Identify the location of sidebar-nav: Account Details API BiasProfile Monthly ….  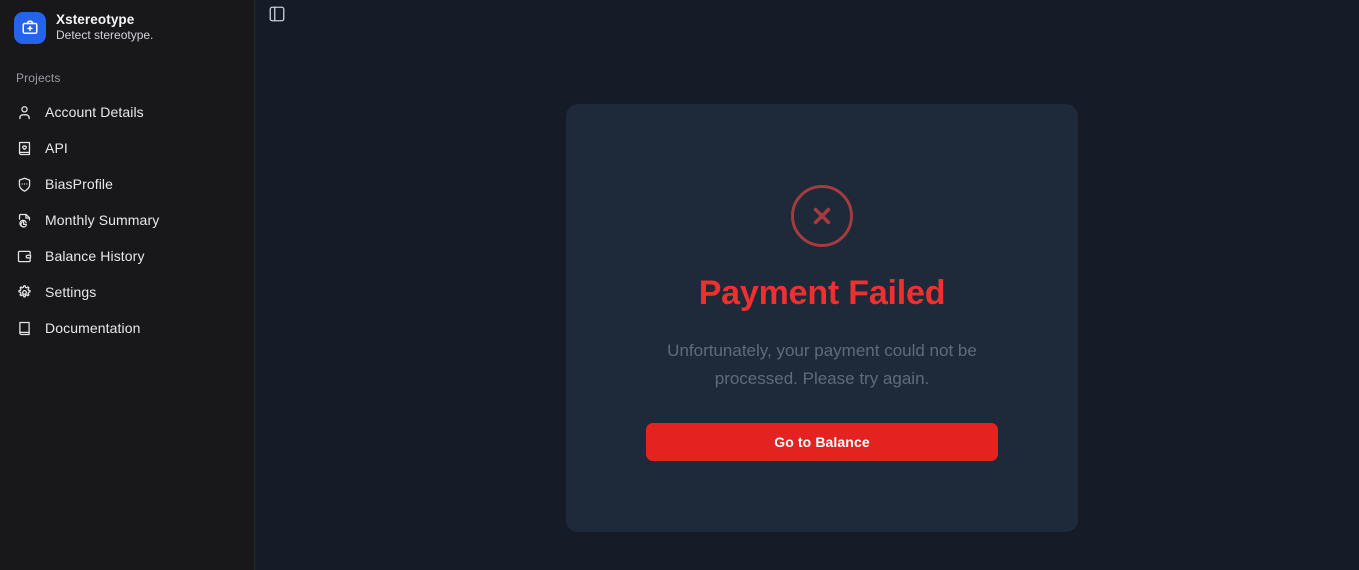
(127, 220).